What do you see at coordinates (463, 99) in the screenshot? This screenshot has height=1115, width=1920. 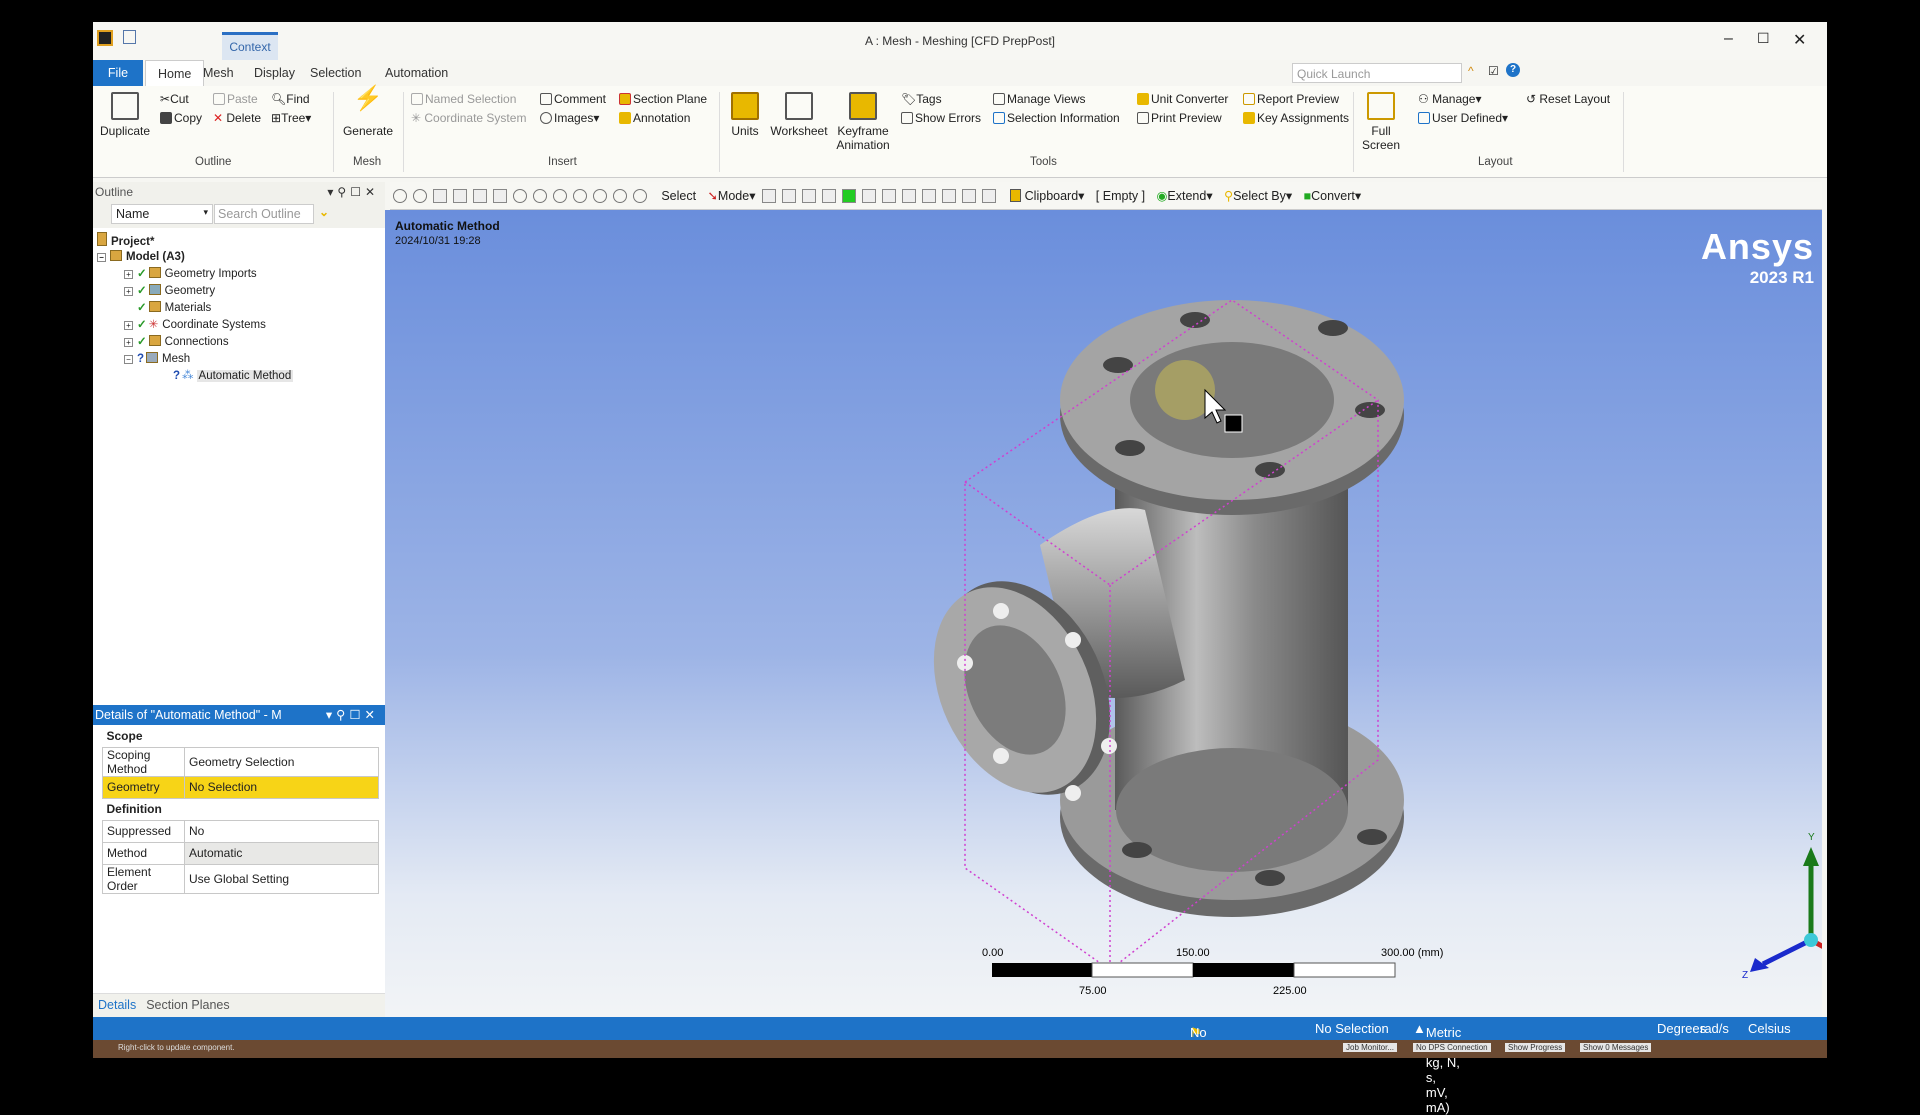 I see `named-selection-button: Named Selection` at bounding box center [463, 99].